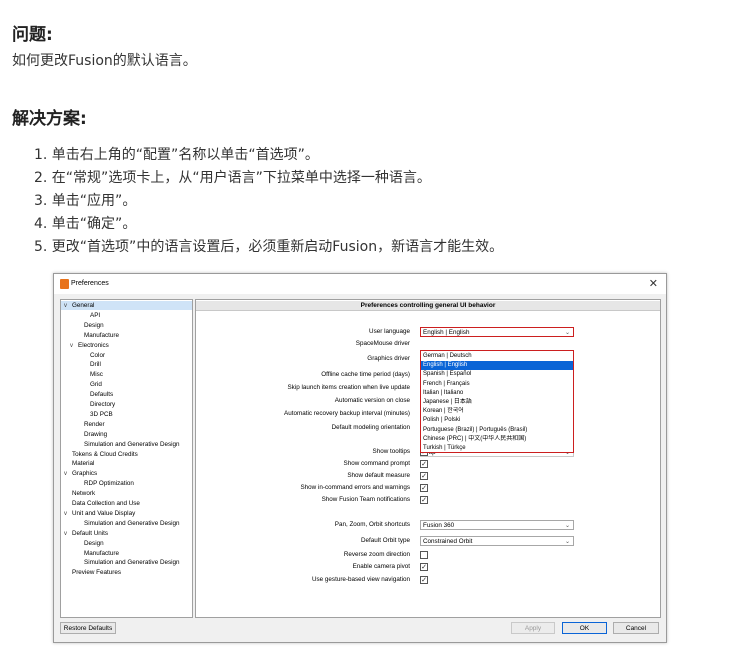 This screenshot has width=734, height=655. What do you see at coordinates (584, 628) in the screenshot?
I see `ok-button: OK` at bounding box center [584, 628].